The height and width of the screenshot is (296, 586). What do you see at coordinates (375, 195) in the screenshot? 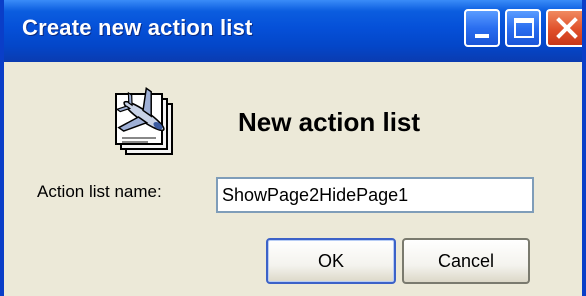
I see `action-list-name-input` at bounding box center [375, 195].